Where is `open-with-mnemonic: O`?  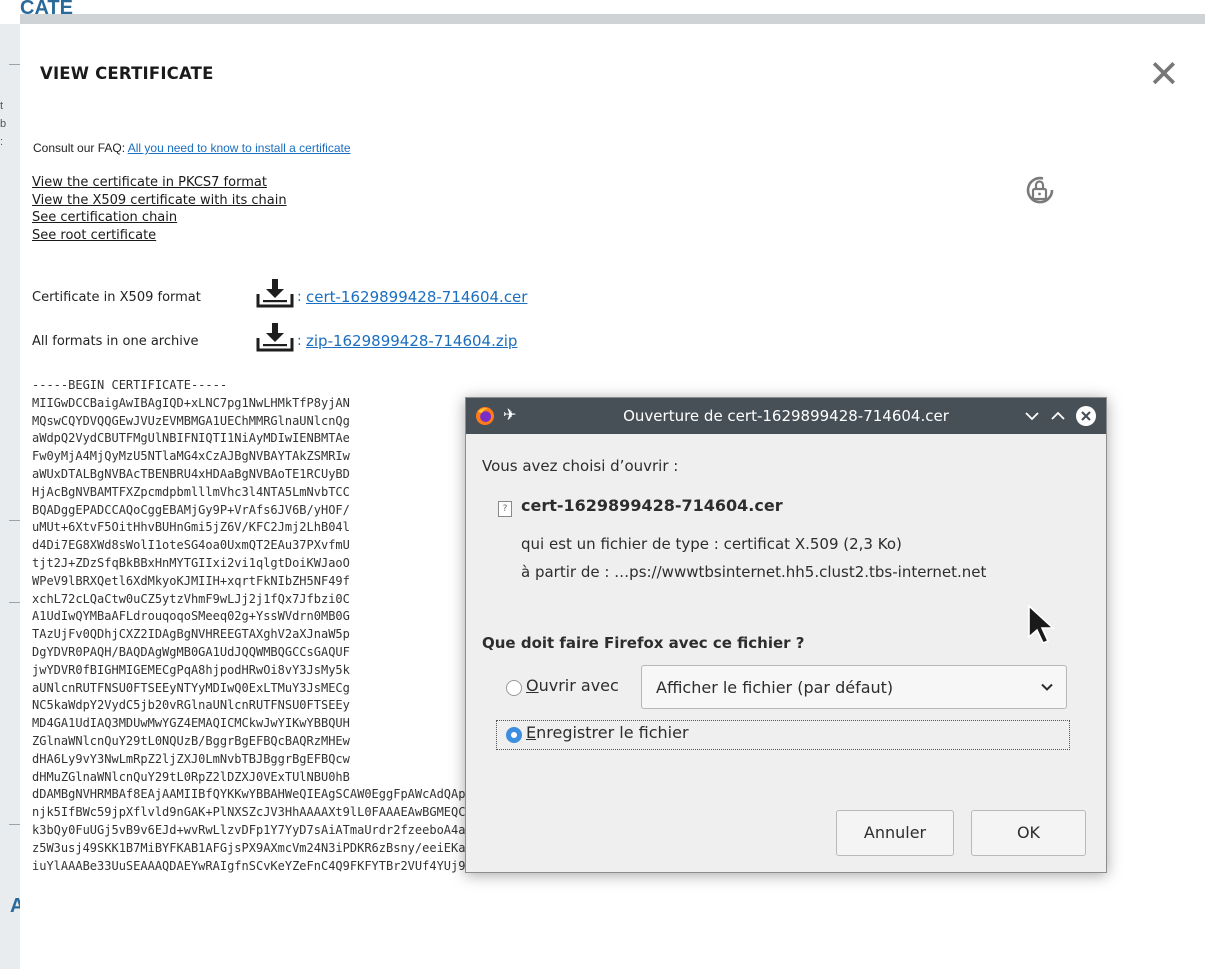 open-with-mnemonic: O is located at coordinates (532, 685).